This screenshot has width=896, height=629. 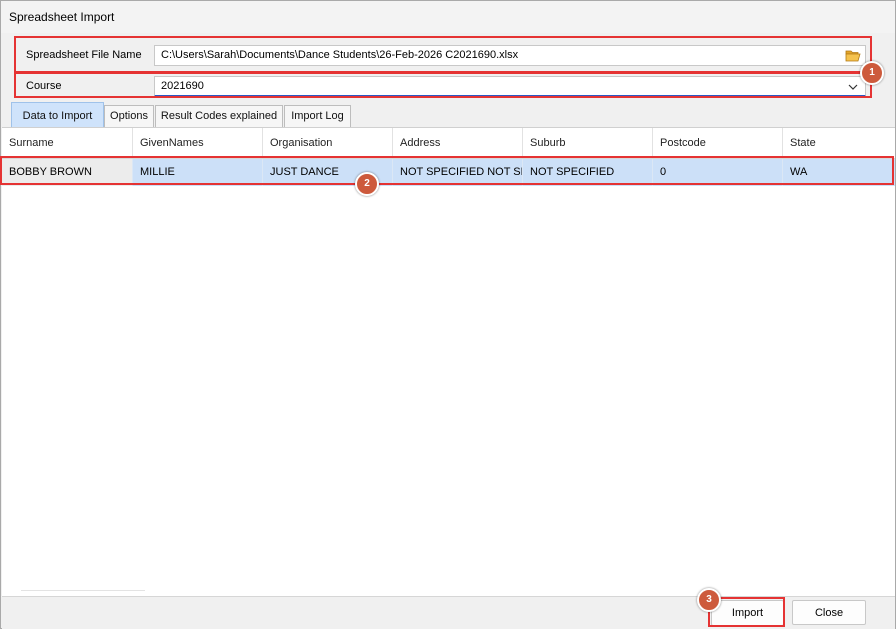 I want to click on close-button: Close, so click(x=829, y=612).